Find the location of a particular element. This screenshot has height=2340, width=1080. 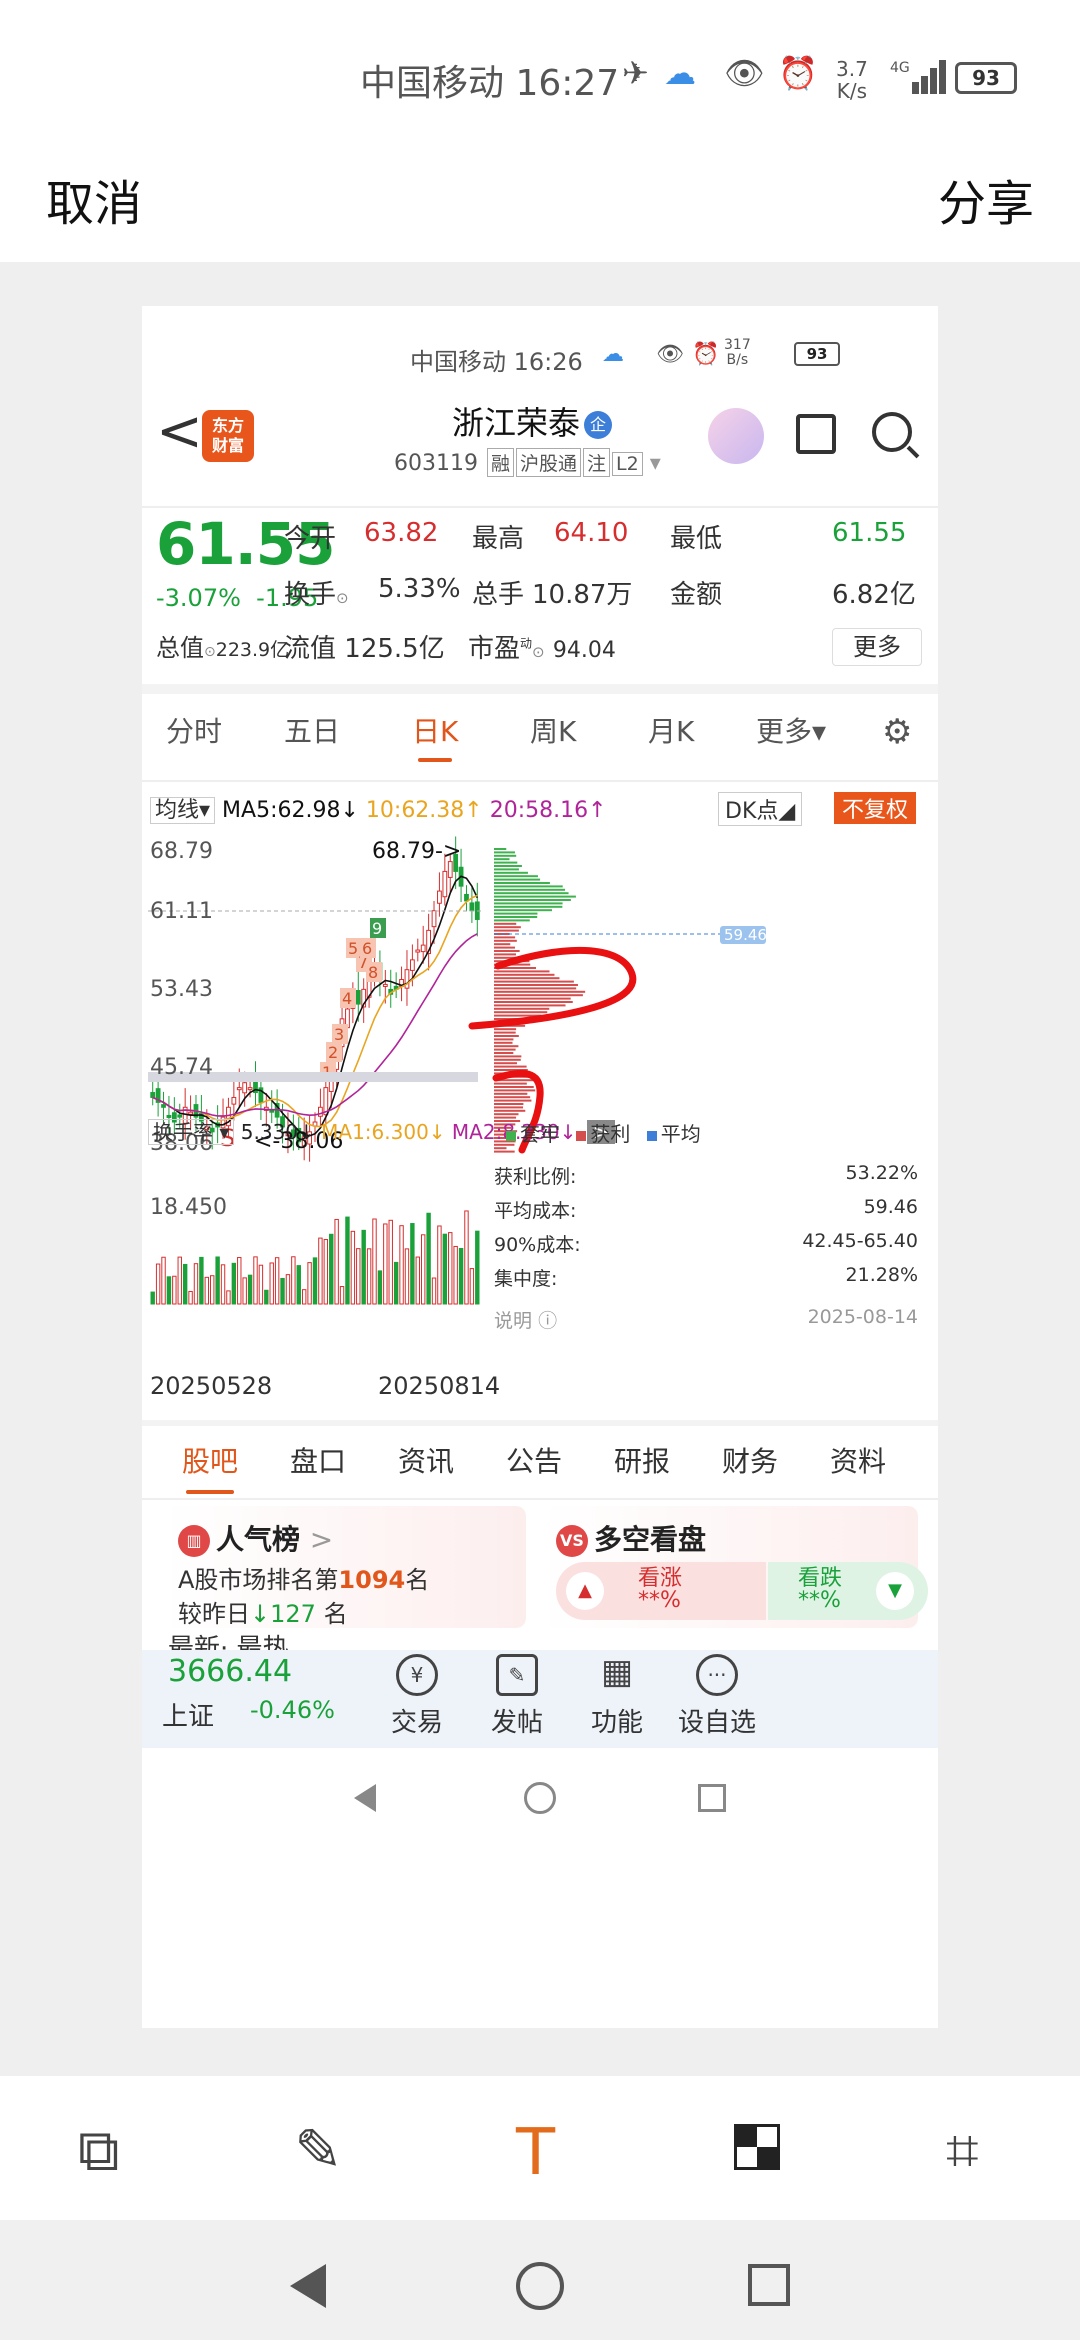

tab-news: 资讯 is located at coordinates (426, 1460).